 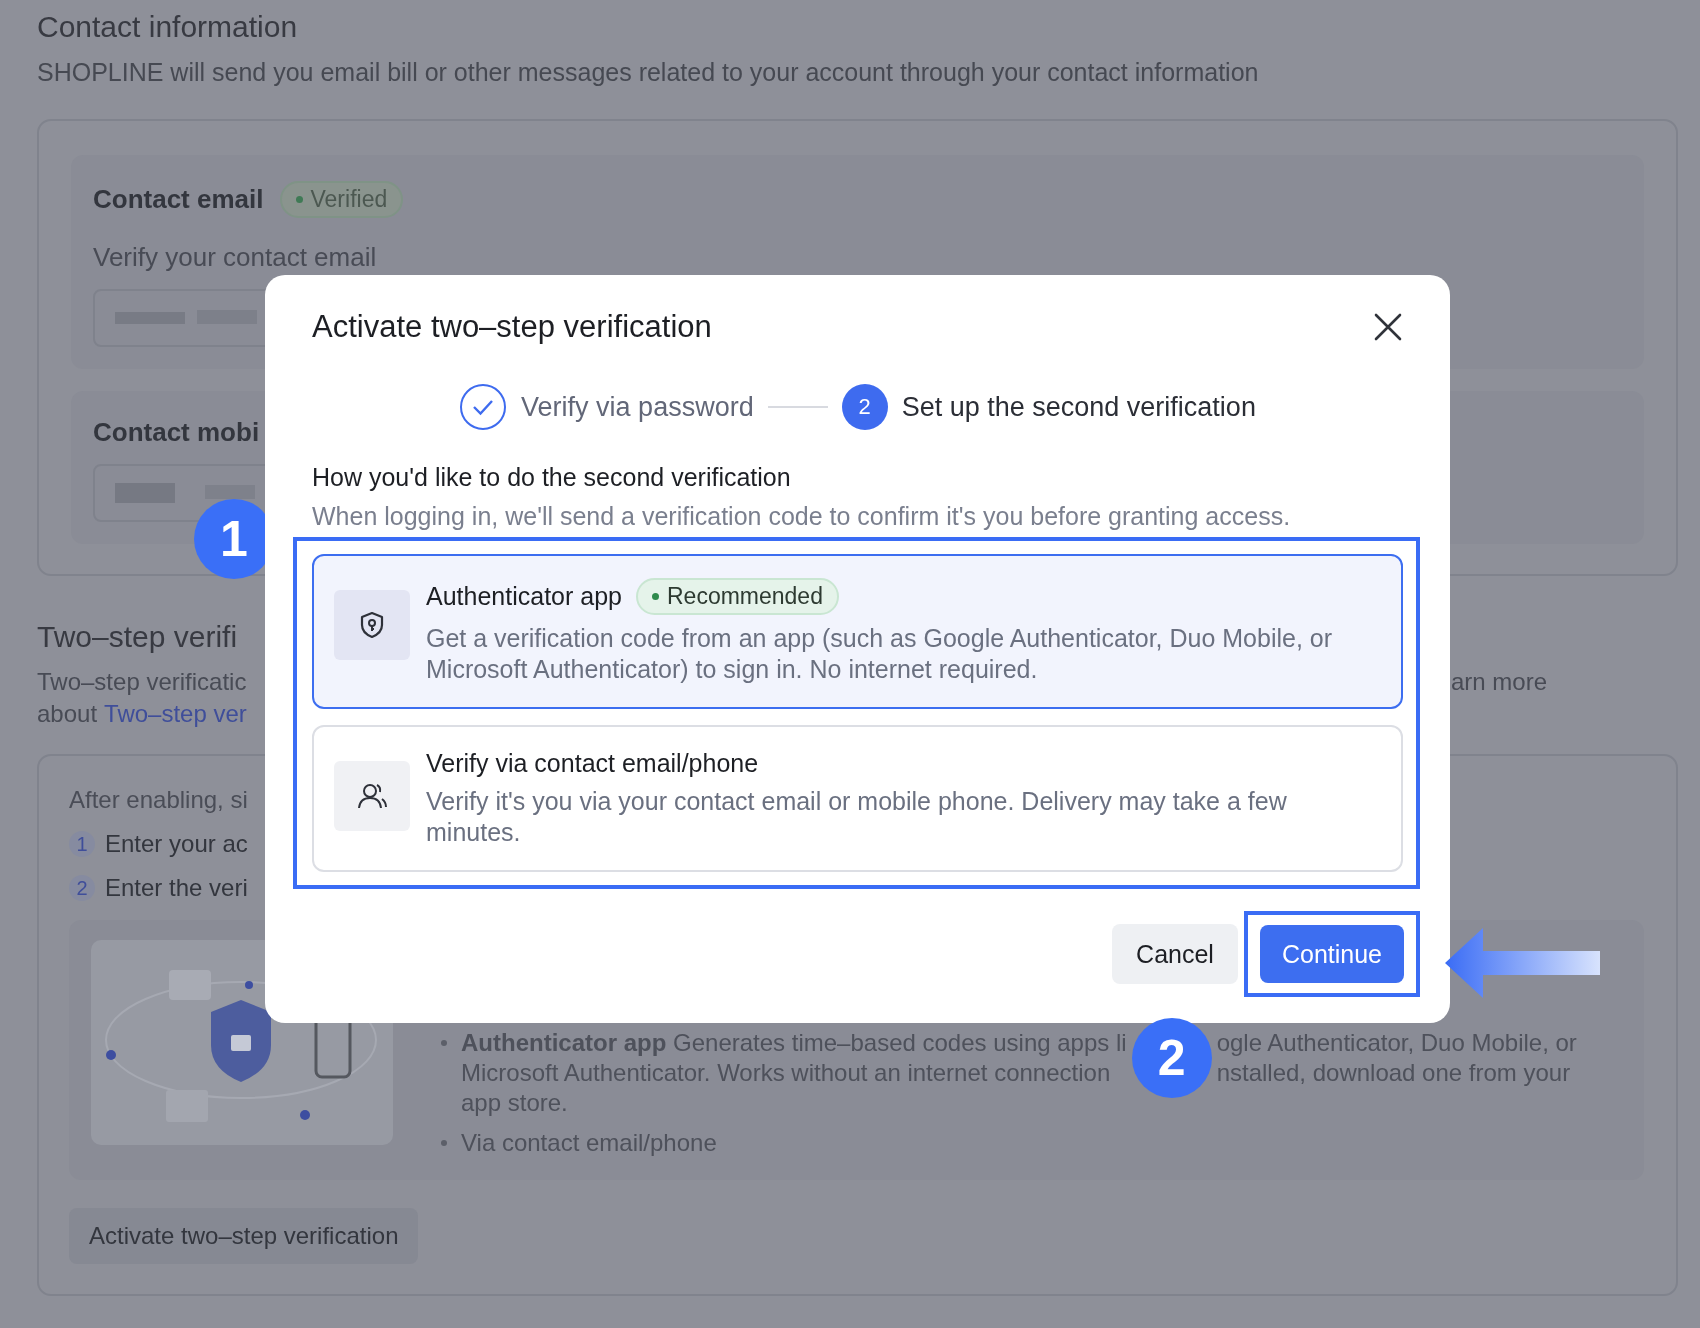 What do you see at coordinates (178, 199) in the screenshot?
I see `field-label: Contact email` at bounding box center [178, 199].